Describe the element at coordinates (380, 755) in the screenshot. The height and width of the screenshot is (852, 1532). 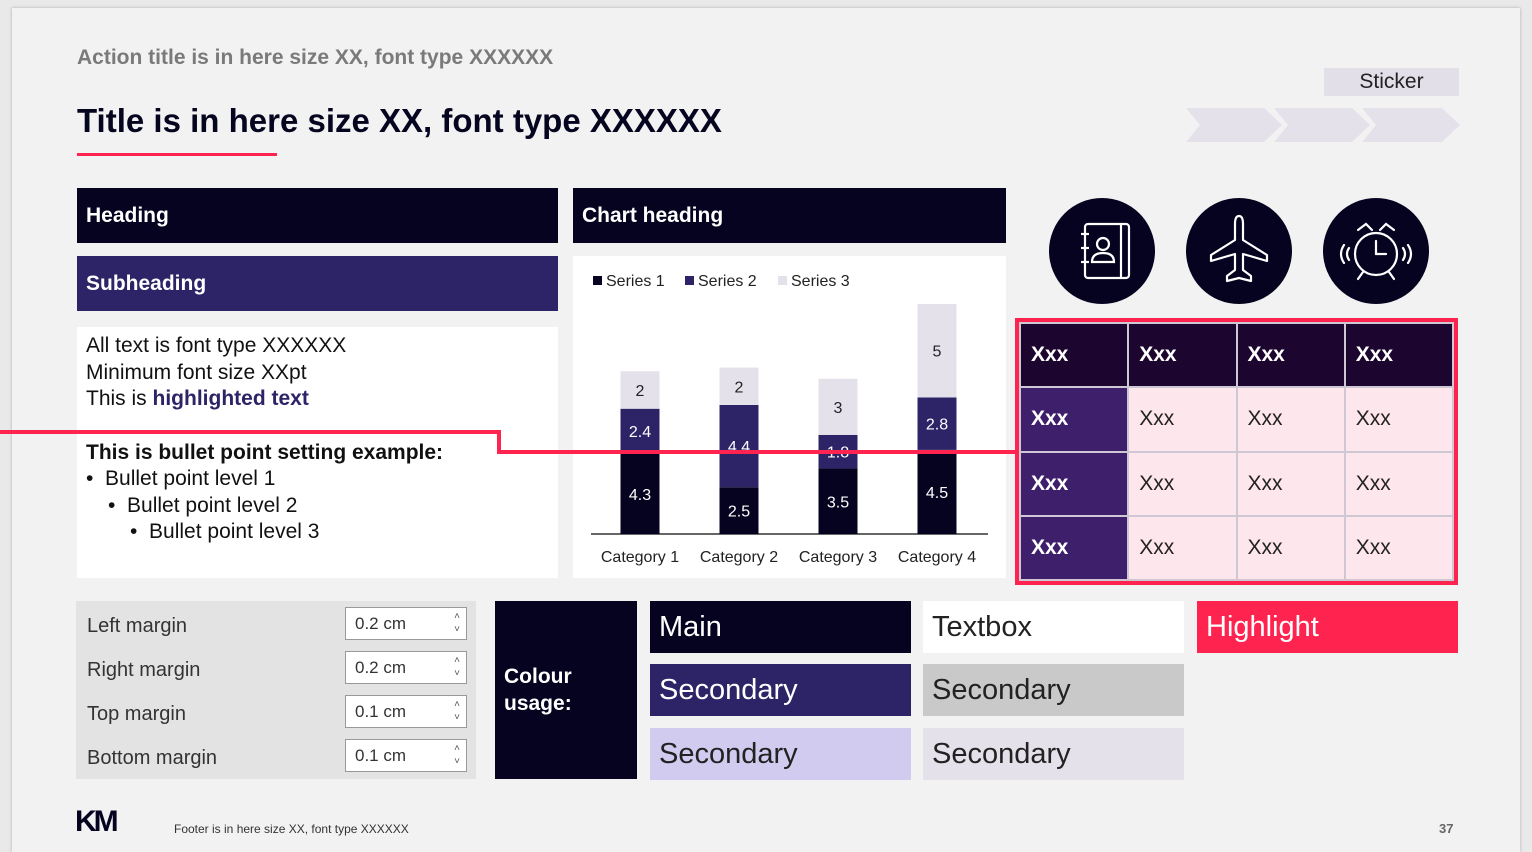
I see `bottom-margin-value: 0.1 cm` at that location.